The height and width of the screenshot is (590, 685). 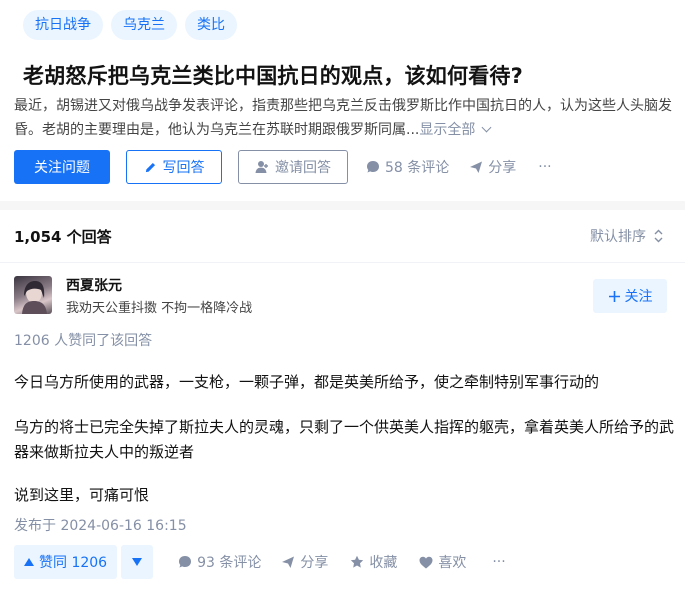 I want to click on topic-tag: 抗日战争, so click(x=63, y=25).